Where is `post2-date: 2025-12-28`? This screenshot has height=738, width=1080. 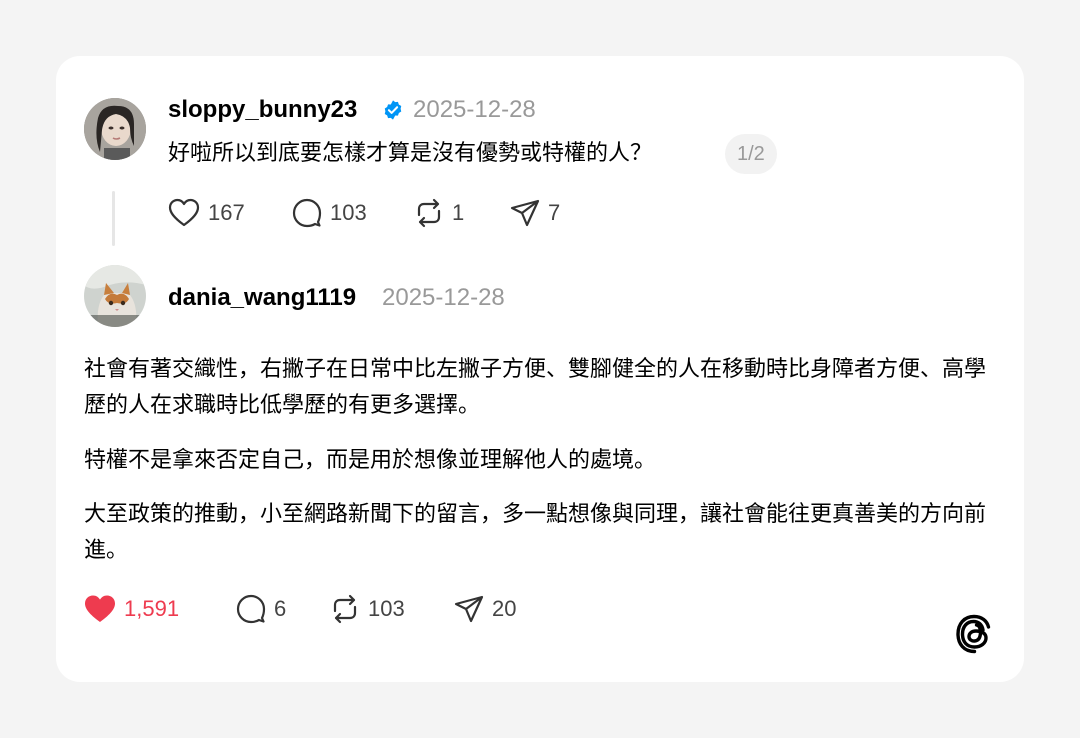 post2-date: 2025-12-28 is located at coordinates (443, 297).